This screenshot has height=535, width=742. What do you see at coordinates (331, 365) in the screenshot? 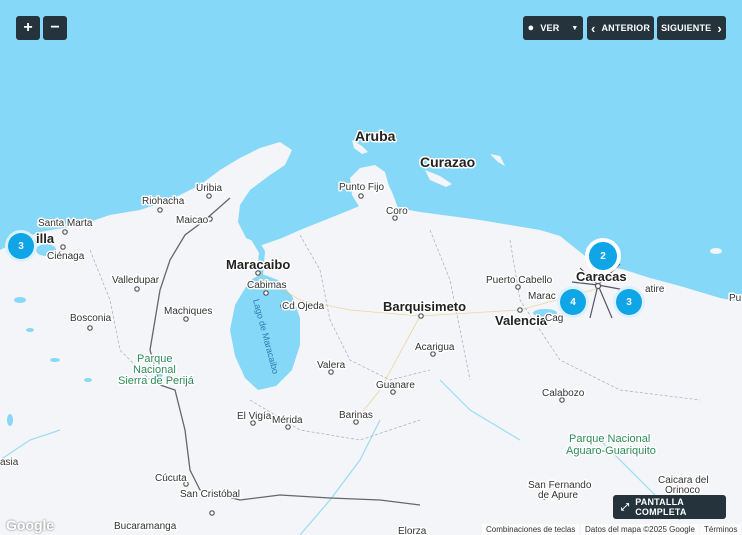
I see `label-valera: Valera` at bounding box center [331, 365].